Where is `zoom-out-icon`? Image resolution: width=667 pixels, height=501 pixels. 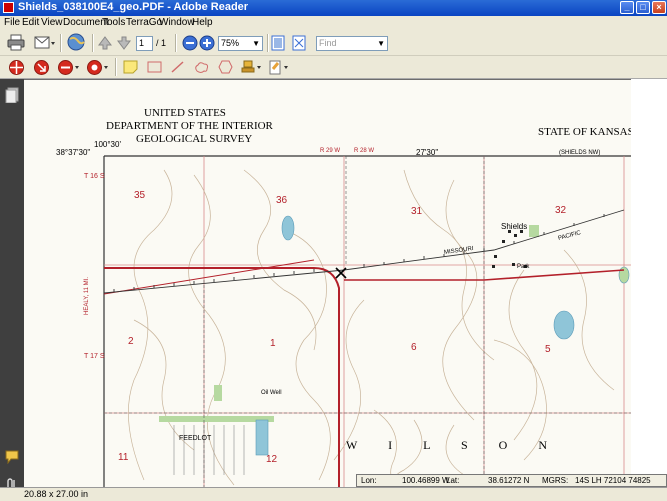 zoom-out-icon is located at coordinates (190, 43).